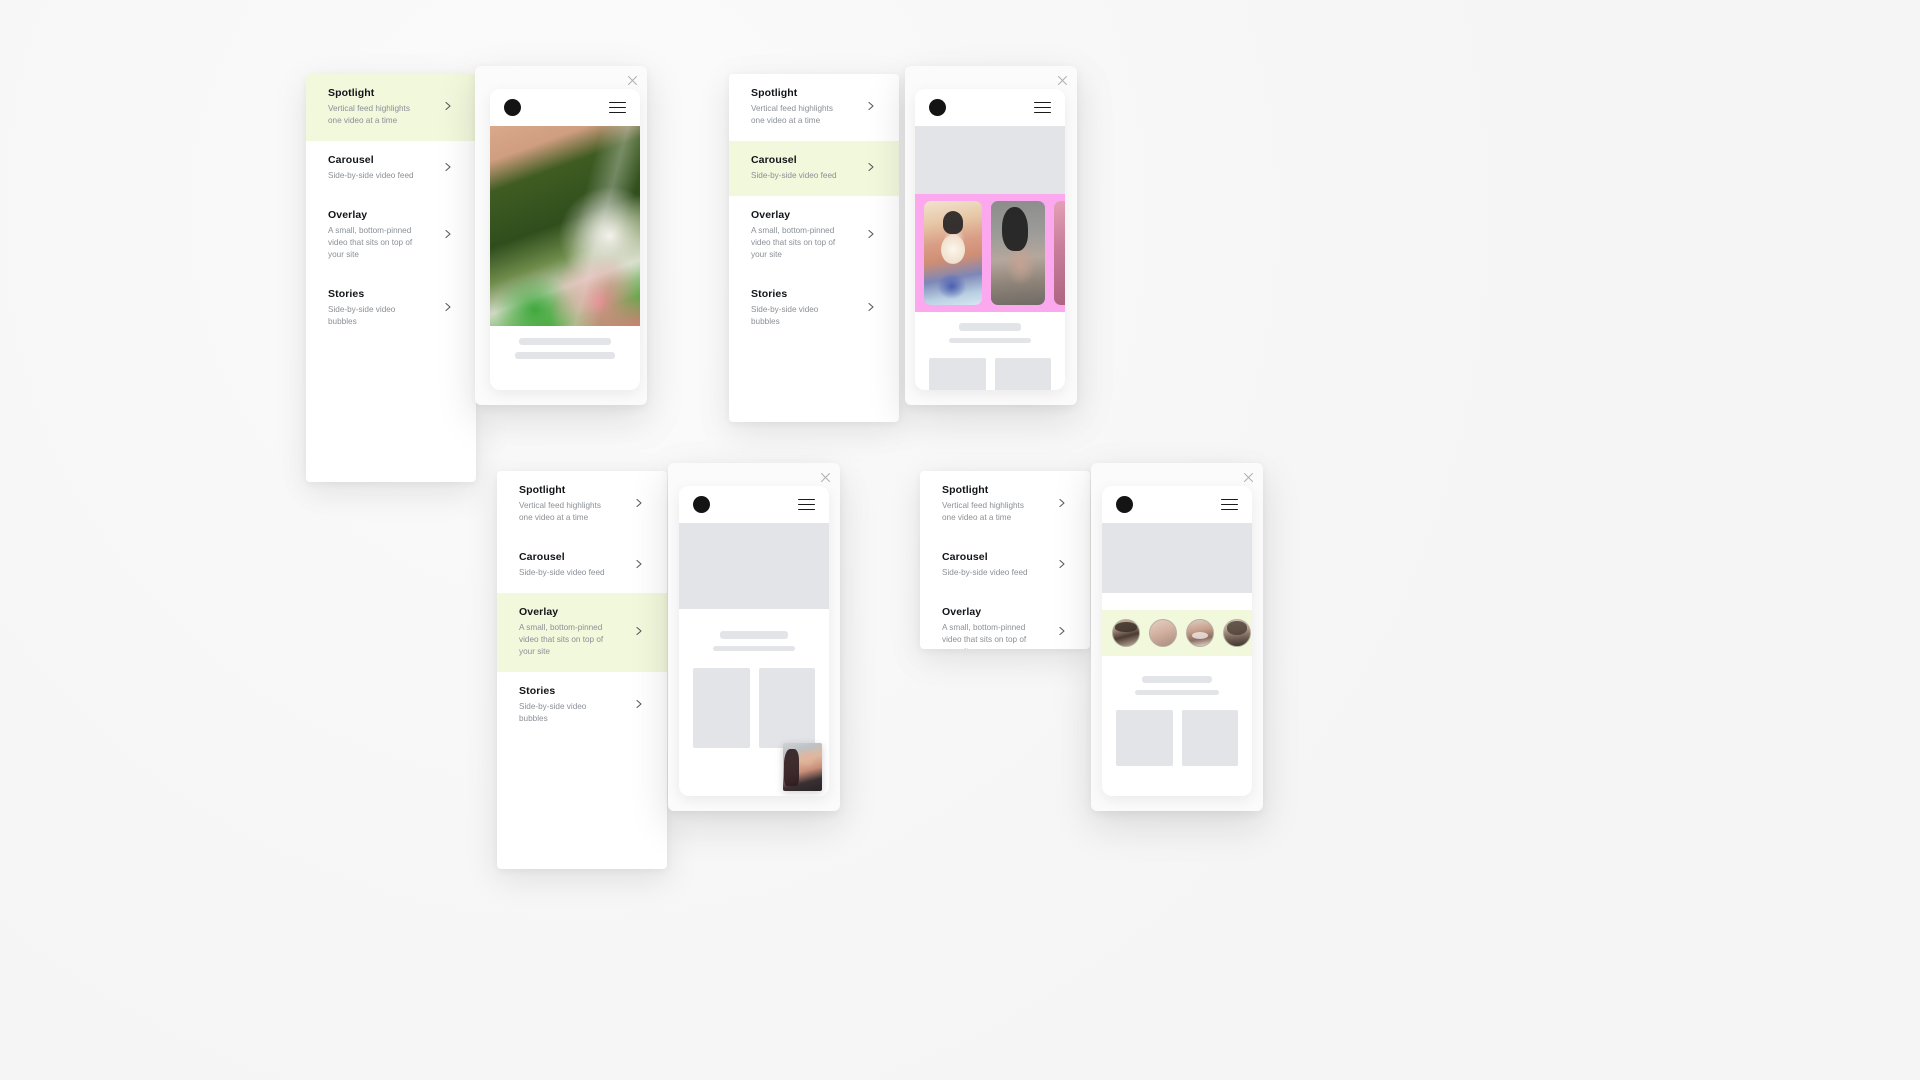  I want to click on phone-mockup-spotlight, so click(561, 235).